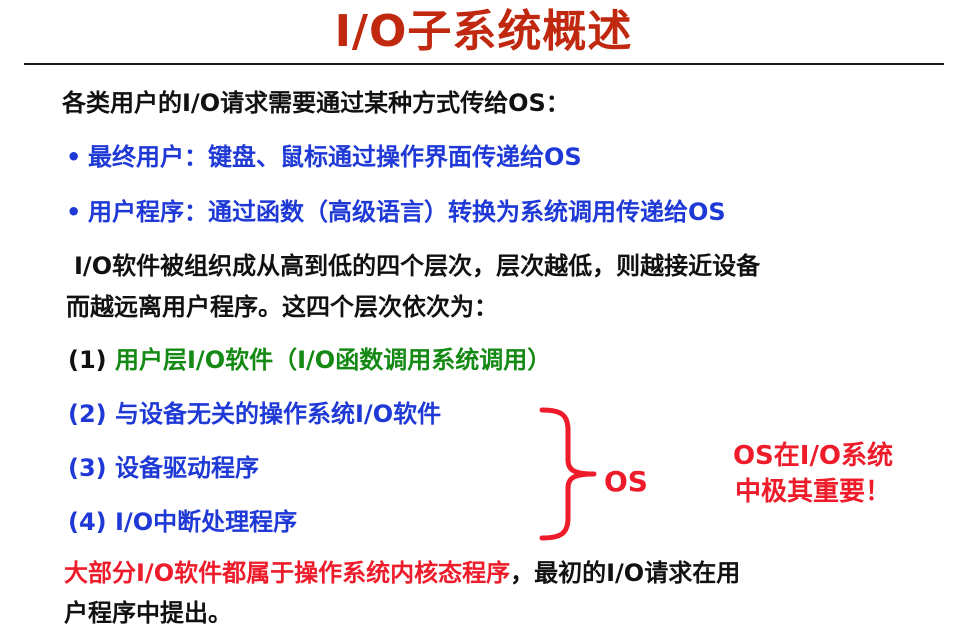 The width and height of the screenshot is (967, 633). Describe the element at coordinates (813, 456) in the screenshot. I see `note-line-1: OS在I/O系统` at that location.